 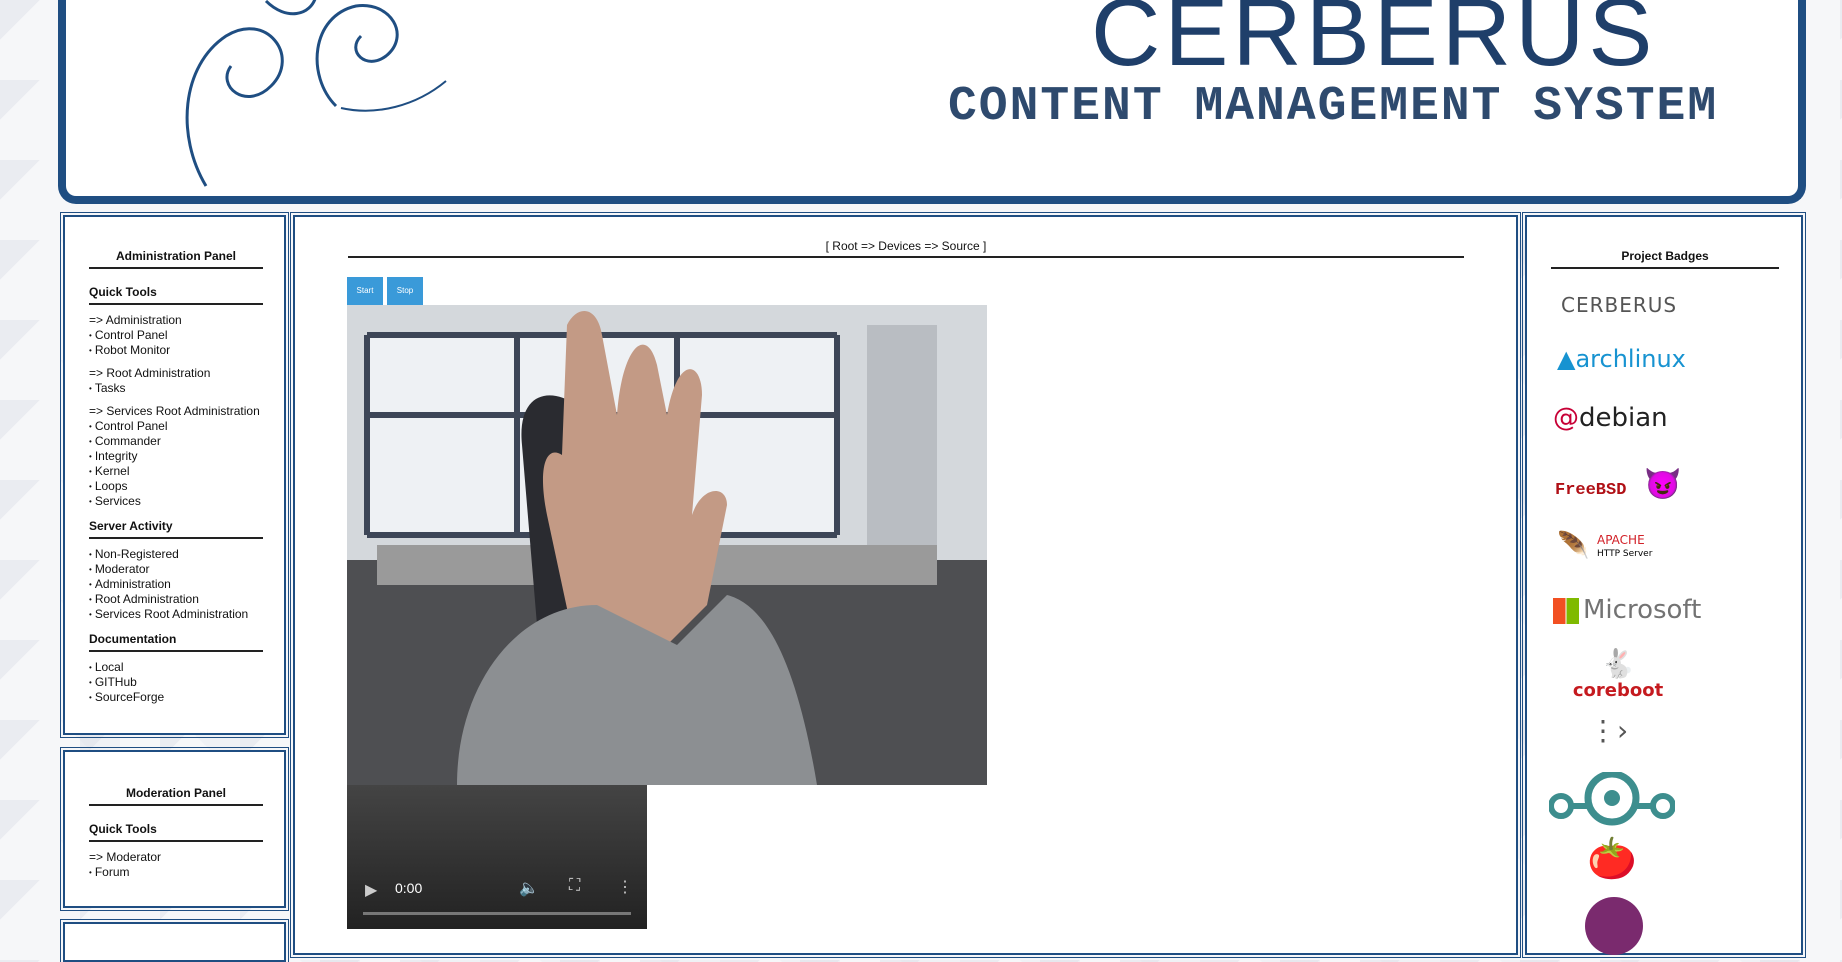 I want to click on moderation-tool-label: => Moderator, so click(x=125, y=857).